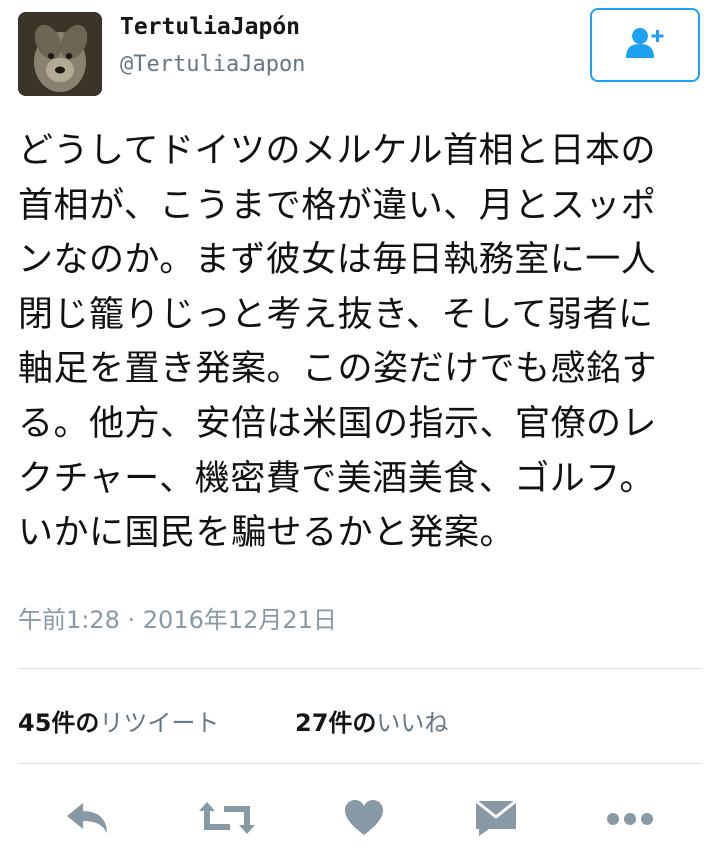 This screenshot has width=720, height=868. I want to click on tweet-line: クチャー、機密費で美酒美食、ゴルフ。, so click(336, 478).